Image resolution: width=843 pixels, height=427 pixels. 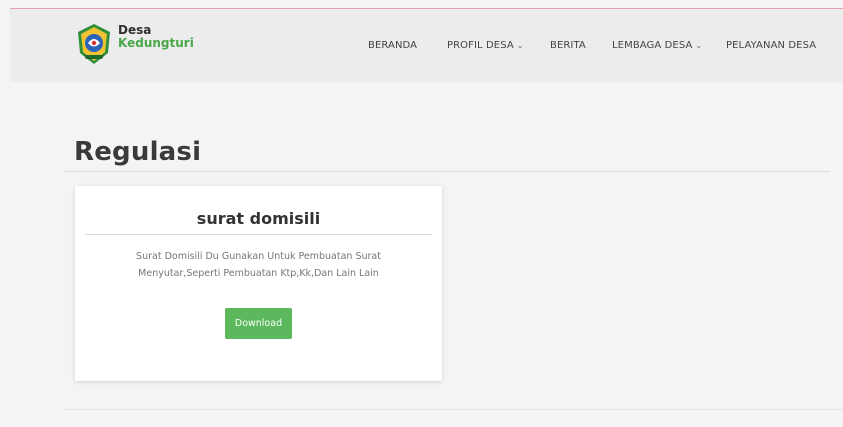 I want to click on nav-item-beranda: BERANDA, so click(x=392, y=46).